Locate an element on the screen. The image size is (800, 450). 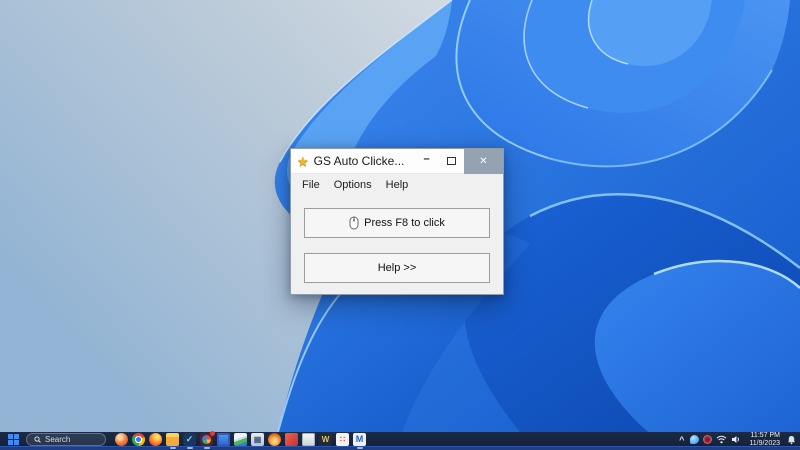
chrome-icon is located at coordinates (138, 439).